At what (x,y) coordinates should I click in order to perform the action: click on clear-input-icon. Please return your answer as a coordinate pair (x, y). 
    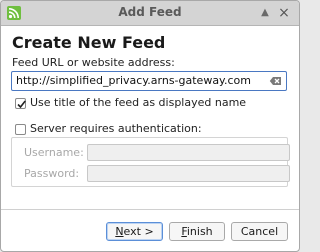
    Looking at the image, I should click on (276, 81).